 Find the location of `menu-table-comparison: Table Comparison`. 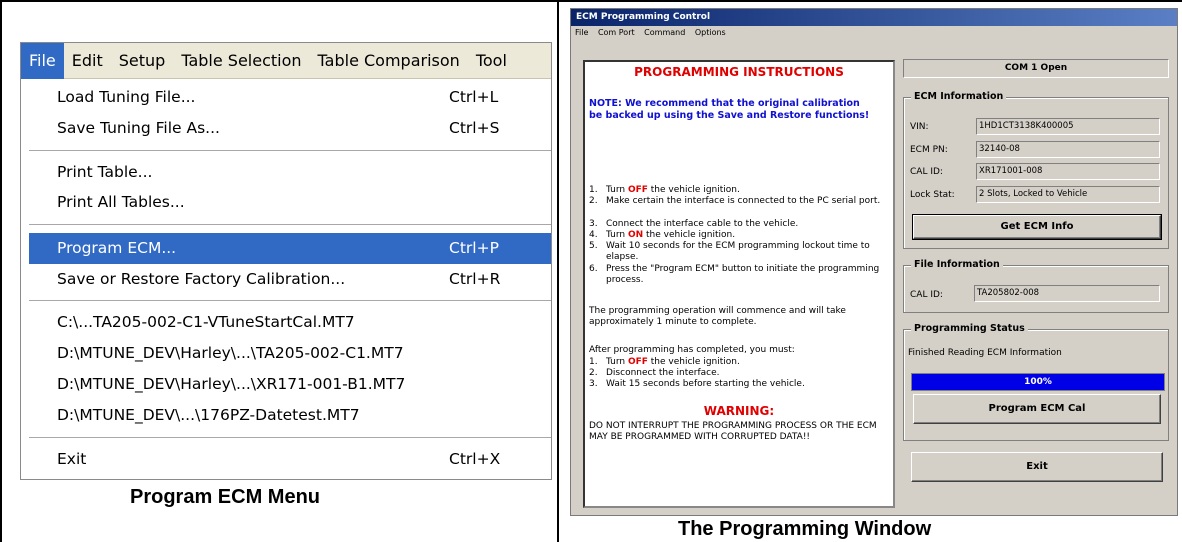

menu-table-comparison: Table Comparison is located at coordinates (389, 61).